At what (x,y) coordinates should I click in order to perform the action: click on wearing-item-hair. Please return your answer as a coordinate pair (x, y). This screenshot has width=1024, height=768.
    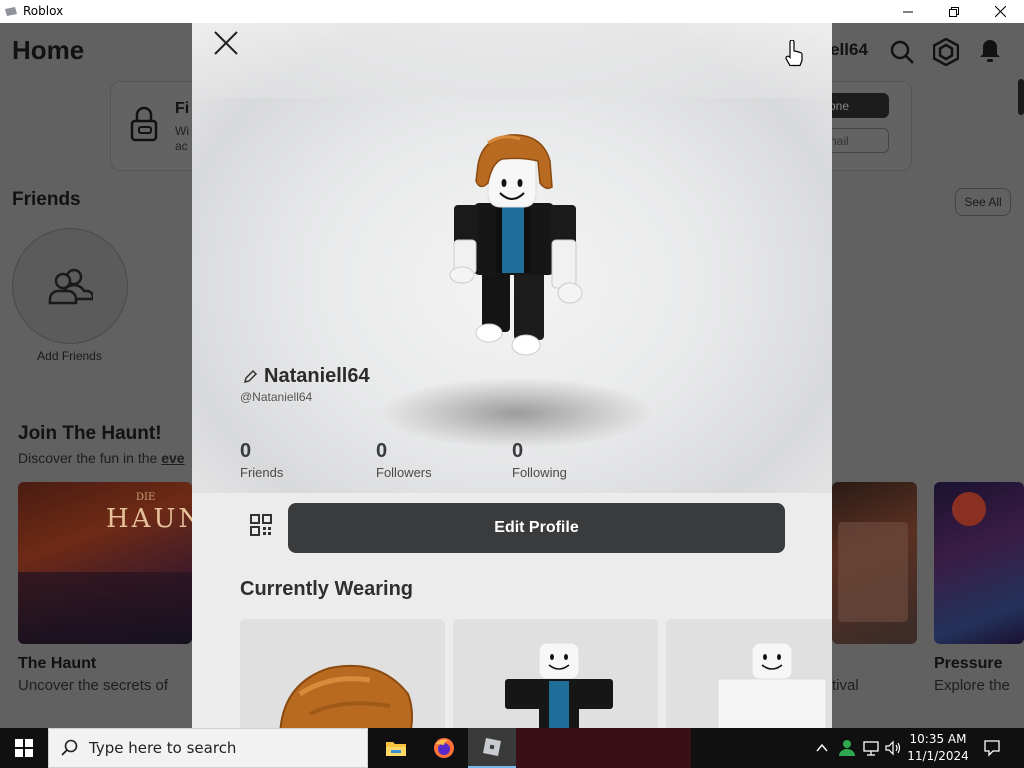
    Looking at the image, I should click on (342, 673).